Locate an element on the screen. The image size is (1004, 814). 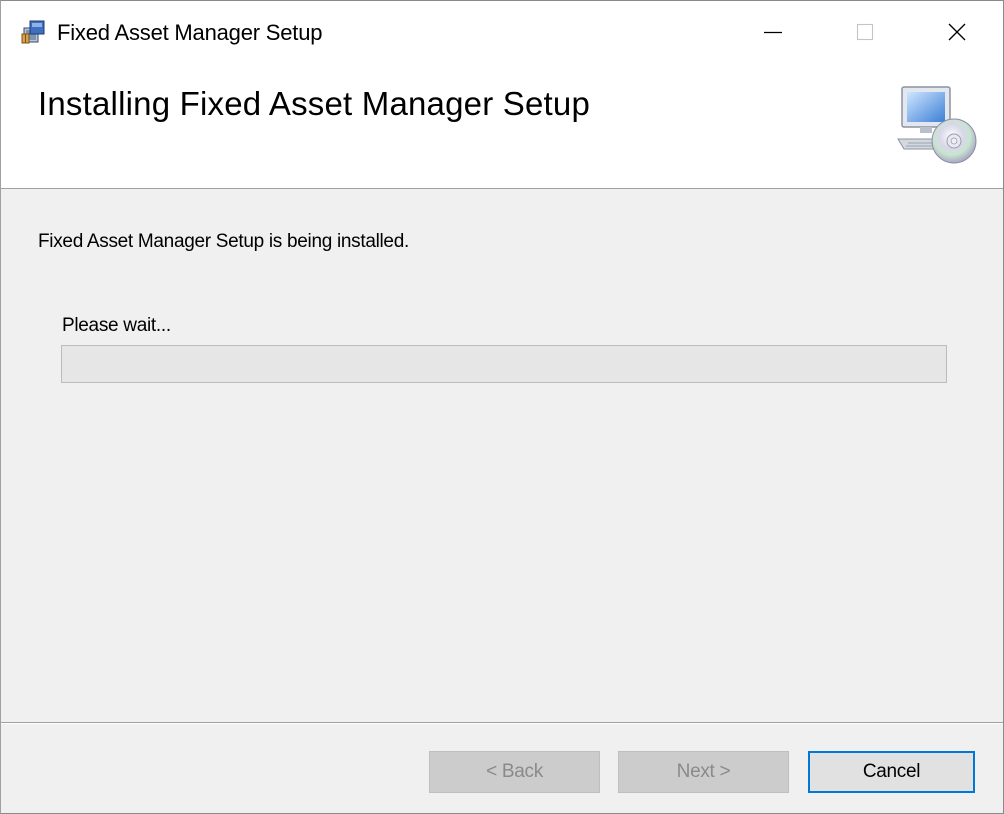
install-progress-bar is located at coordinates (504, 364).